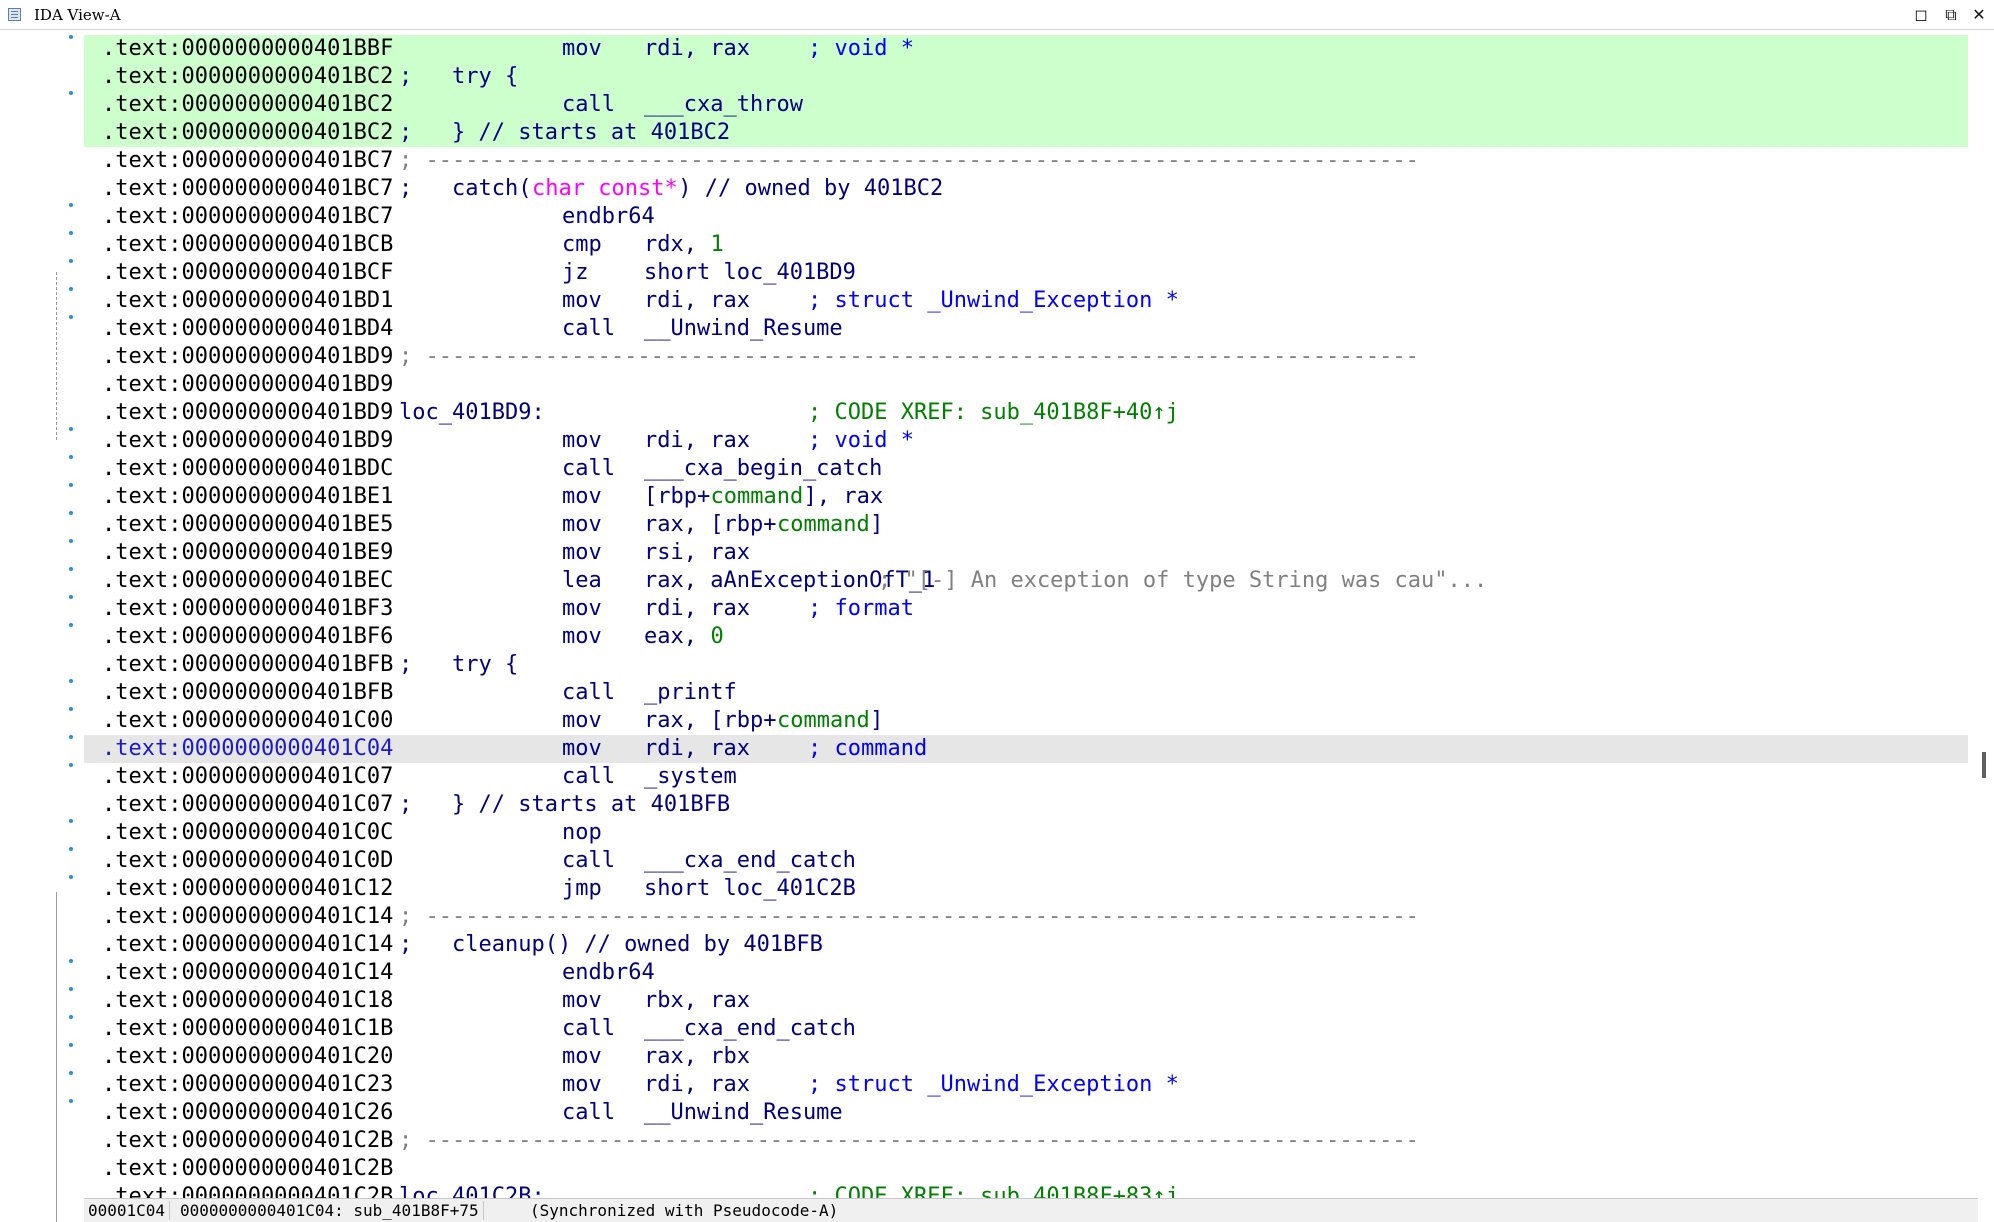 This screenshot has height=1222, width=1994. I want to click on mnemonic: jmp, so click(582, 889).